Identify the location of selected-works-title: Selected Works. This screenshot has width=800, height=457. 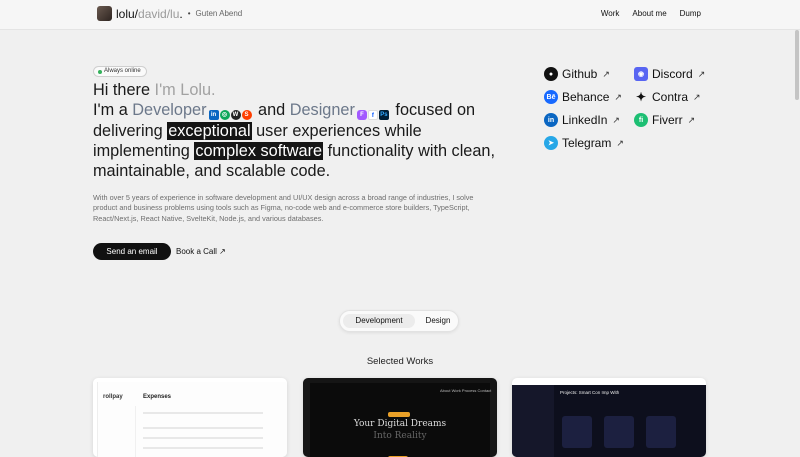
(400, 361).